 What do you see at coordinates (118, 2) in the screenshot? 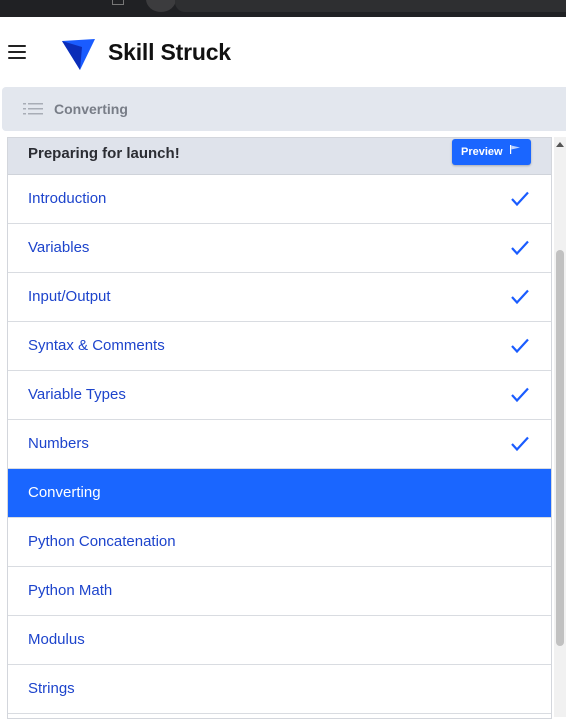
I see `window-control-icon` at bounding box center [118, 2].